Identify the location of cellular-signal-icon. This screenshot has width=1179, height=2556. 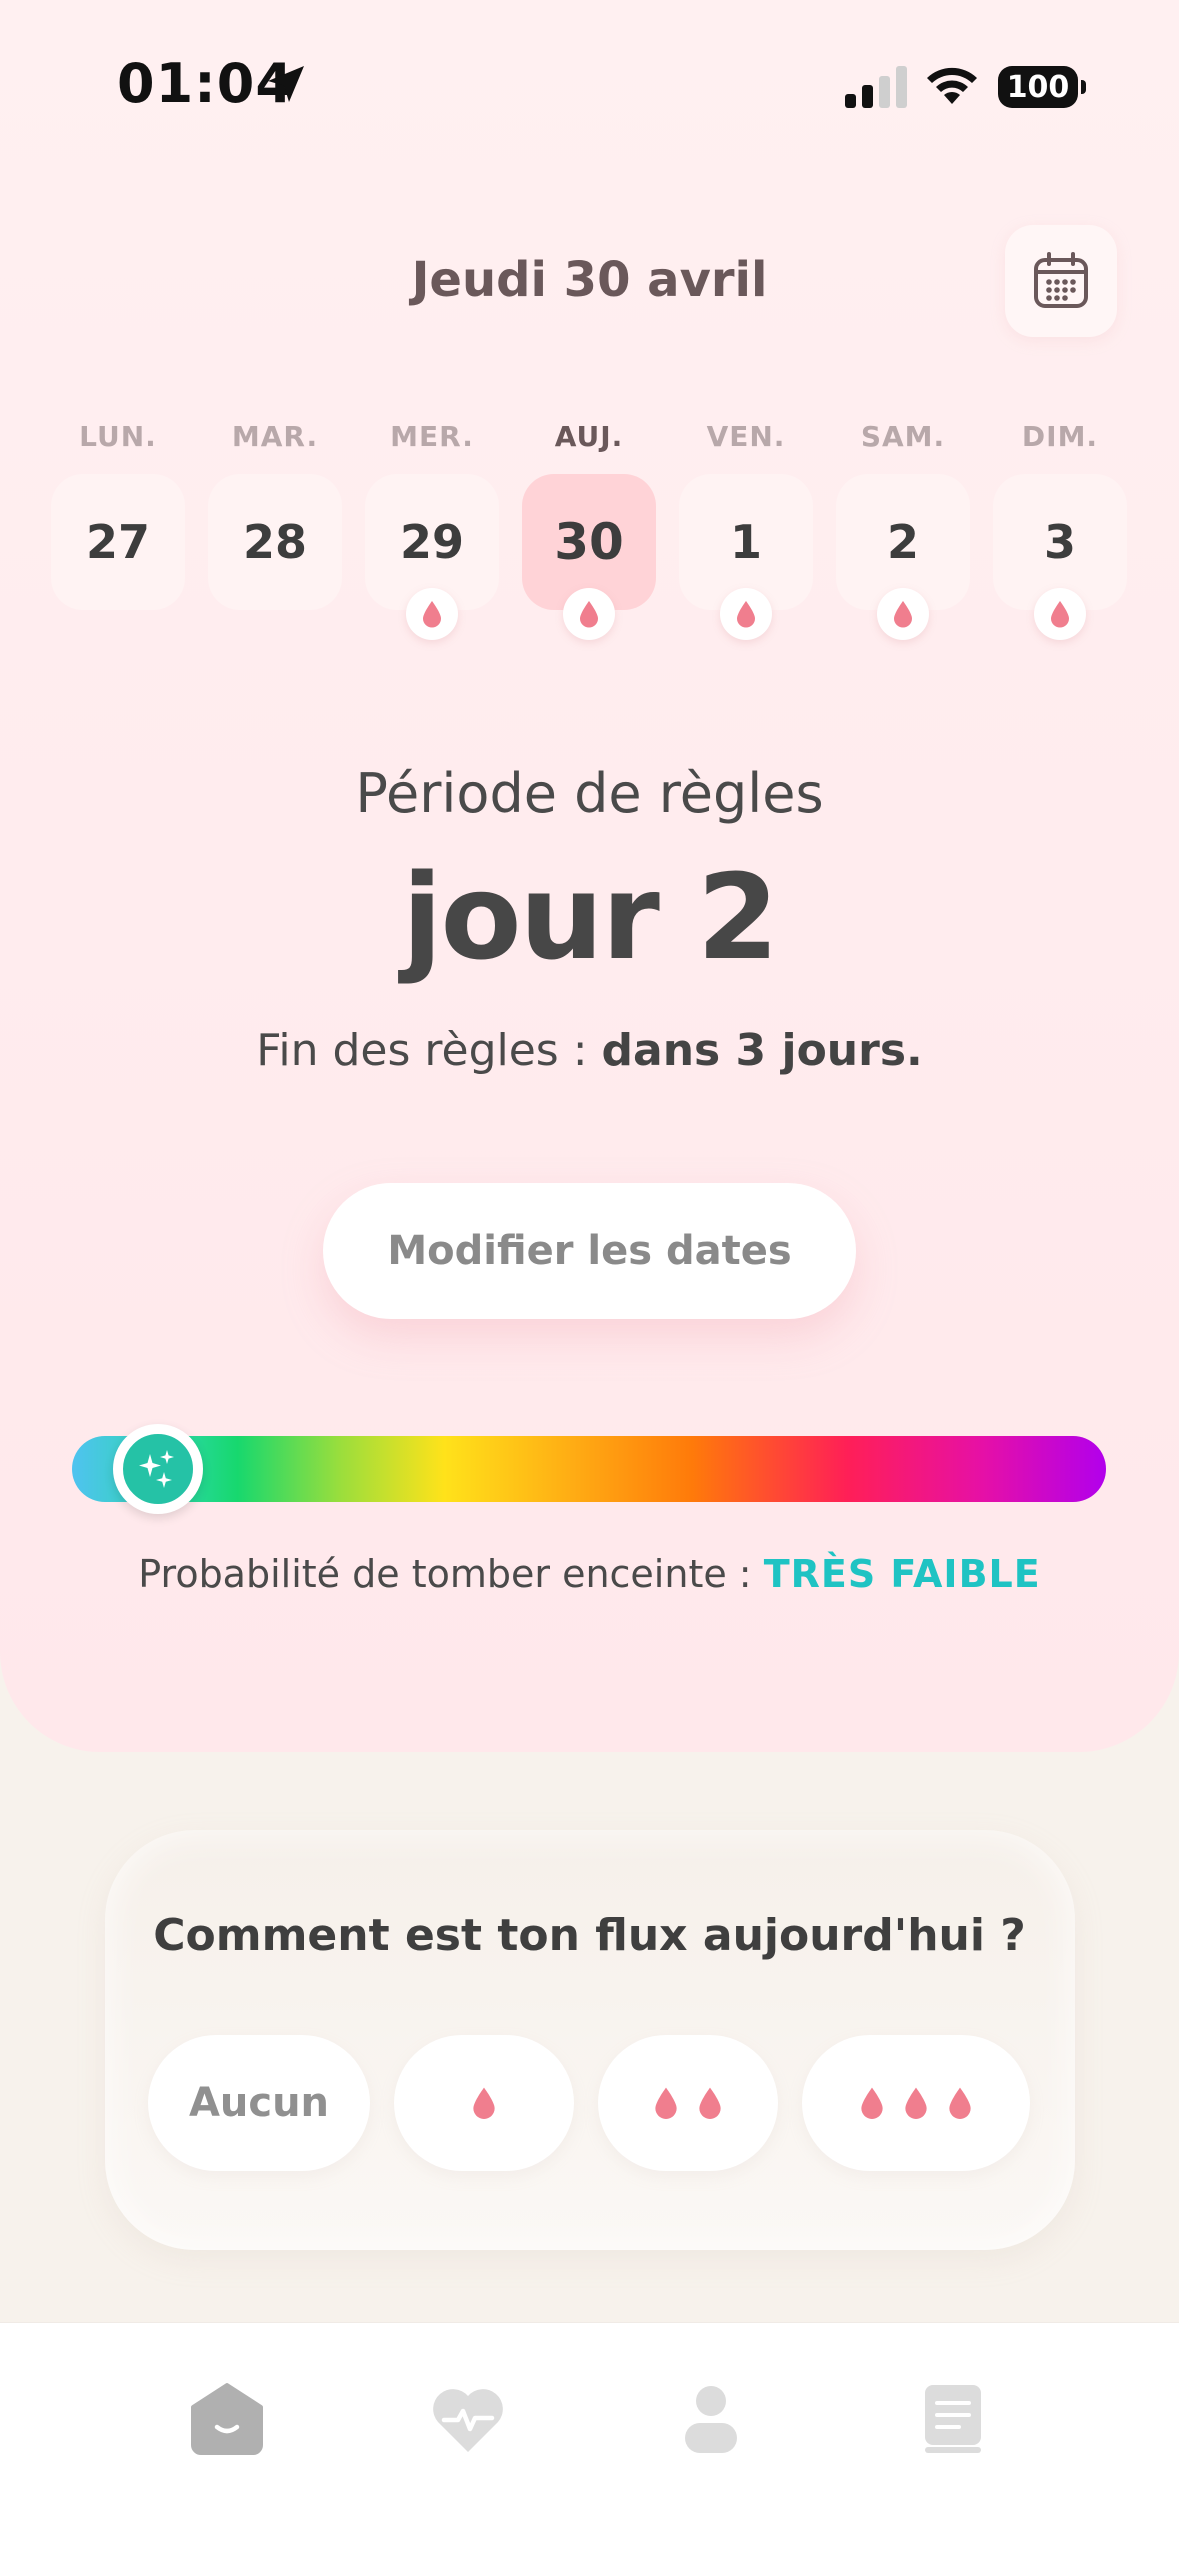
(876, 87).